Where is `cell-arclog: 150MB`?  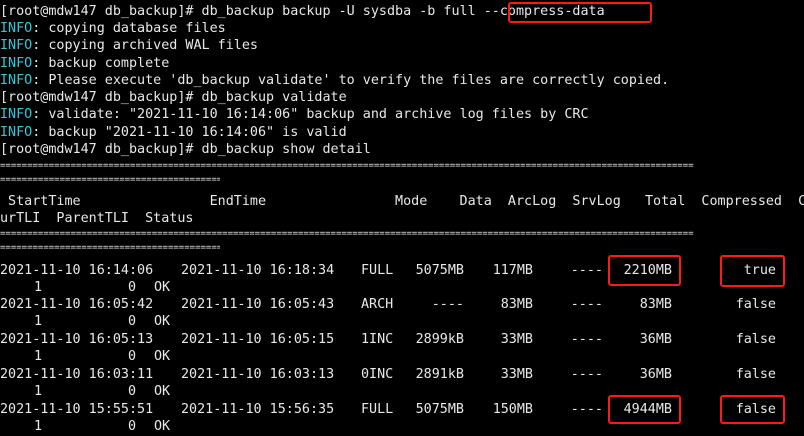
cell-arclog: 150MB is located at coordinates (512, 409).